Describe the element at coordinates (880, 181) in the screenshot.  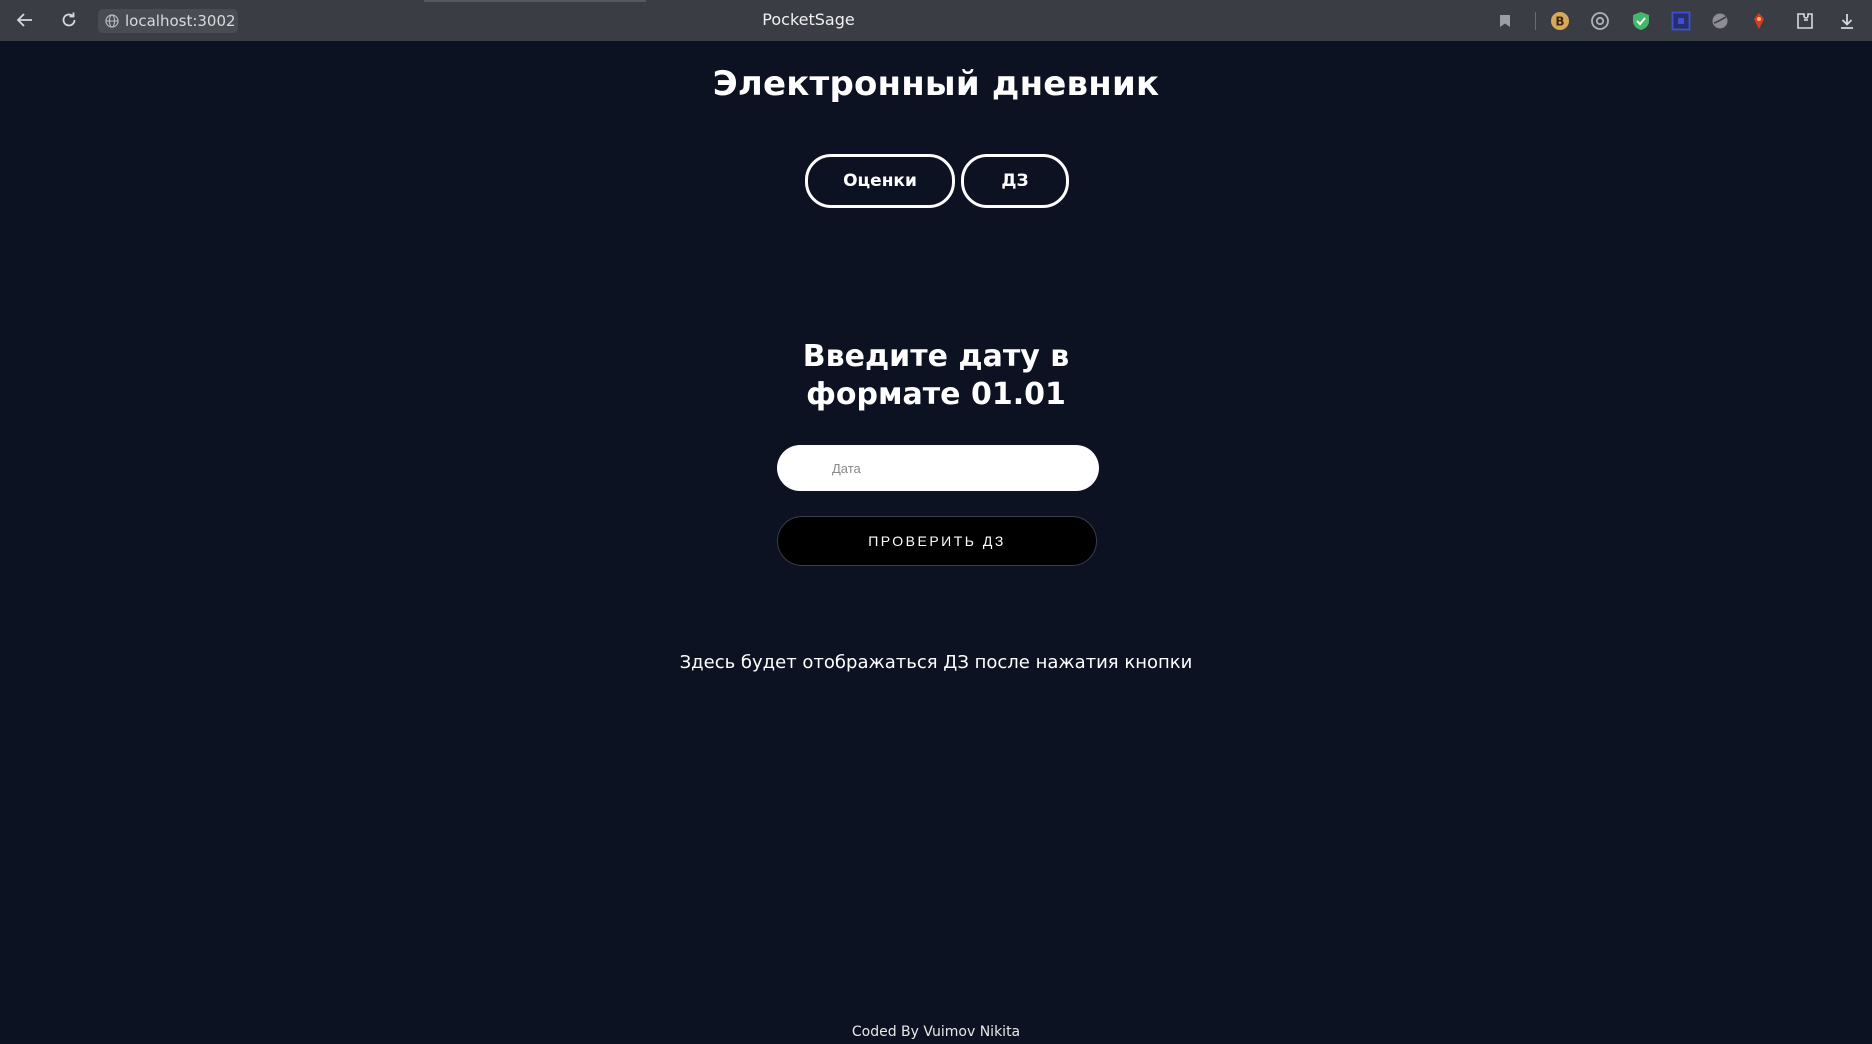
I see `grades-button: Оценки` at that location.